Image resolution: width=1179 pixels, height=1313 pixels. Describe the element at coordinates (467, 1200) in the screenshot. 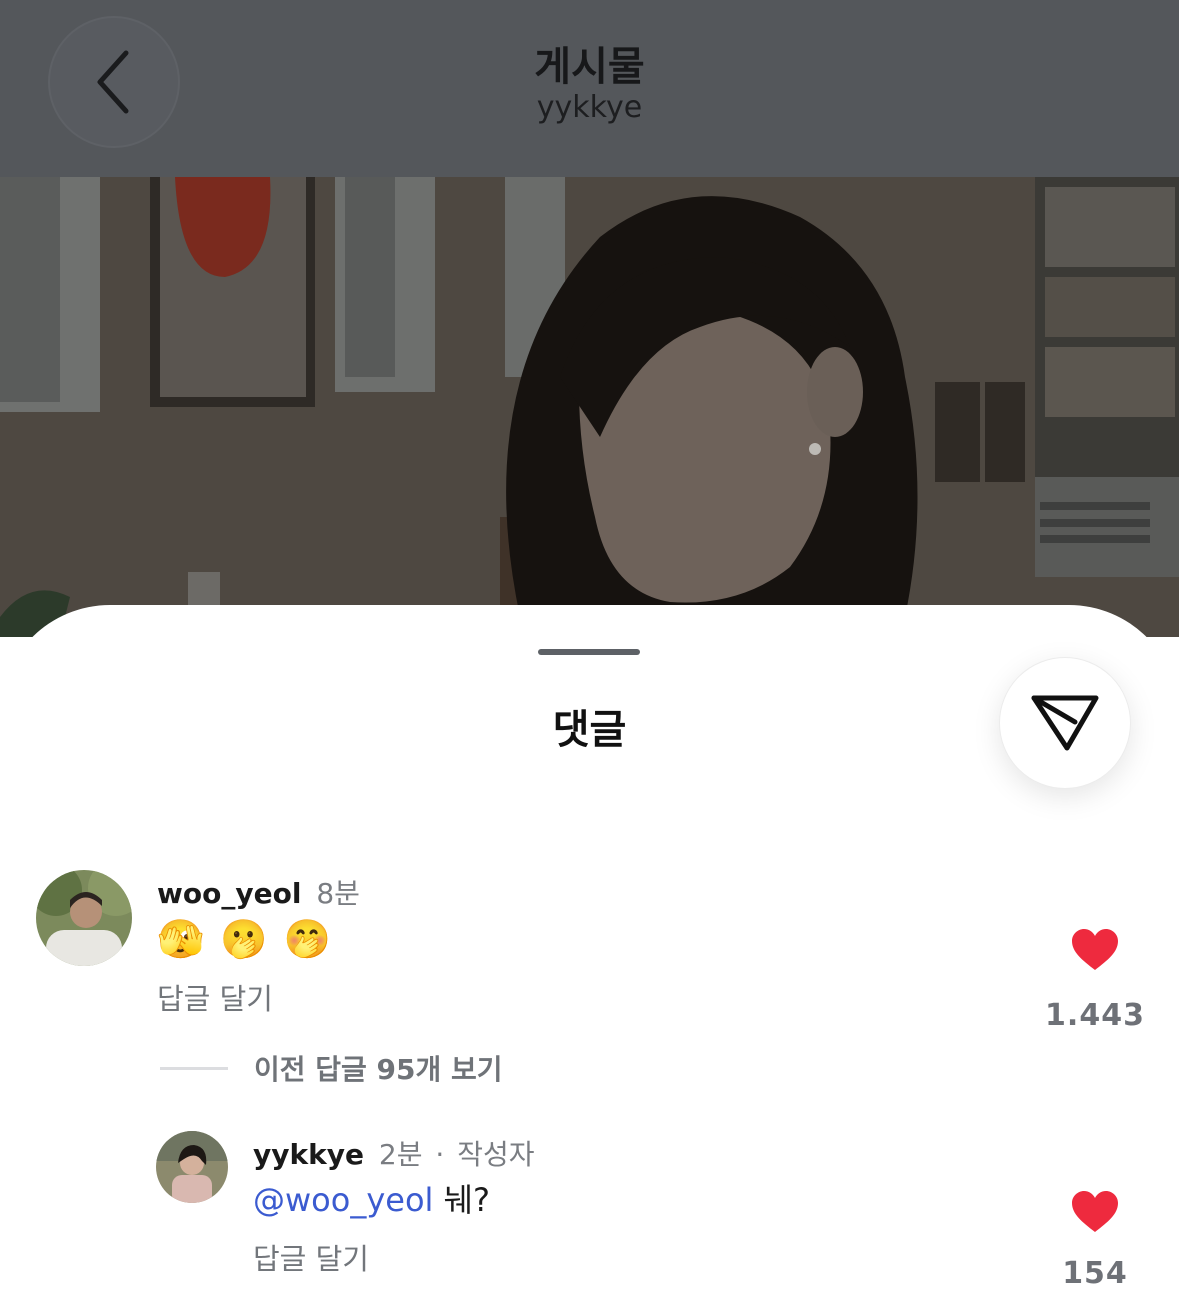

I see `reply-body: 눼?` at that location.